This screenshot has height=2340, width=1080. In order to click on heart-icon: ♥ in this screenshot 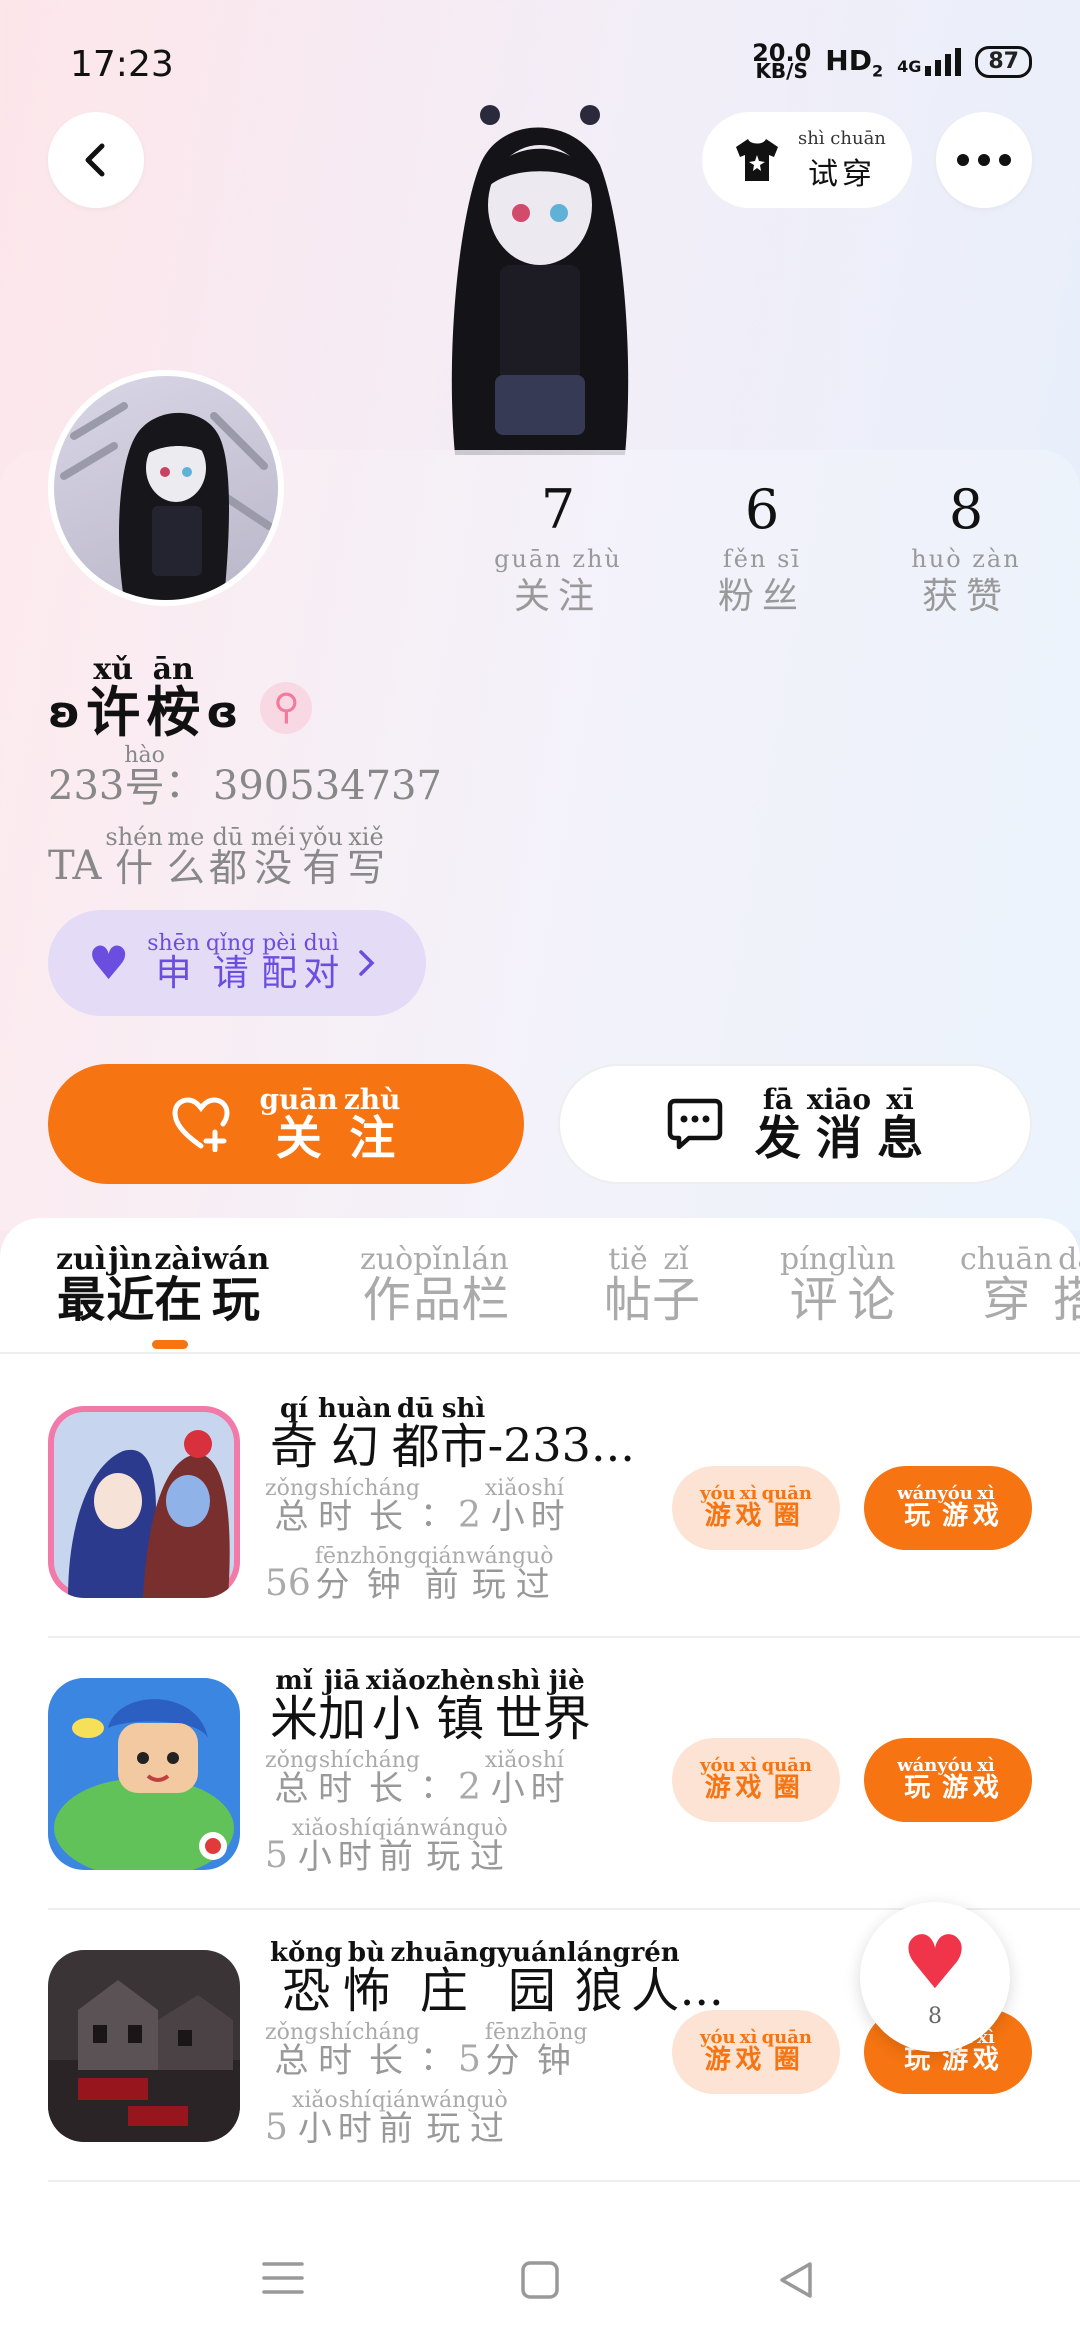, I will do `click(935, 1962)`.